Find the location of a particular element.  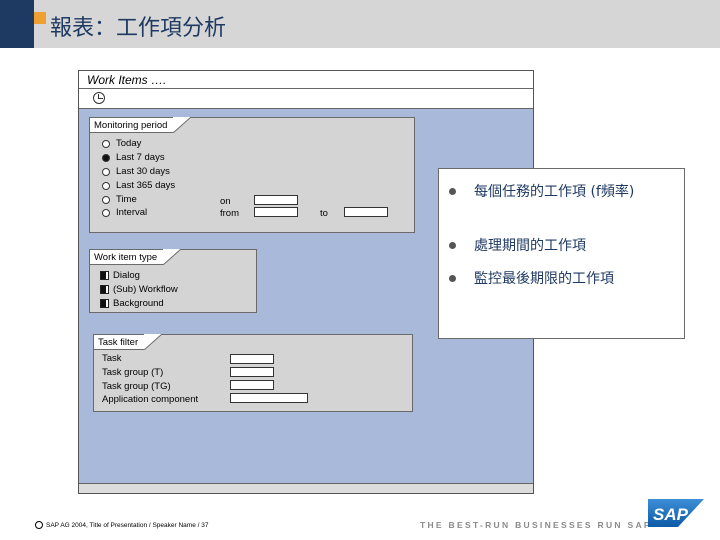

title-orange-square is located at coordinates (40, 18).